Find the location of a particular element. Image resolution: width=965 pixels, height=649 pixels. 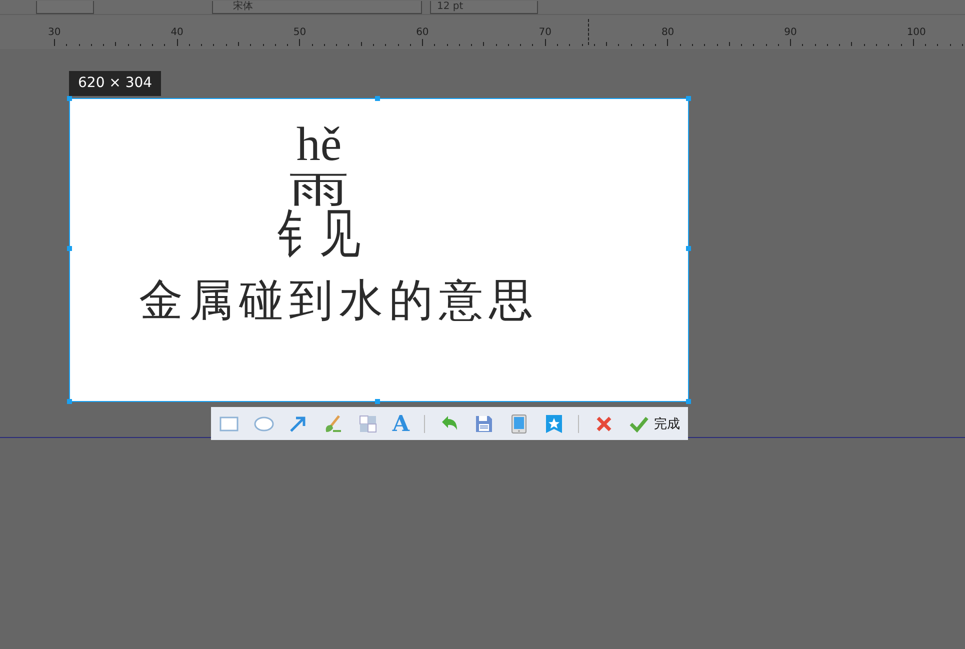

font-size-dropdown: 12 pt is located at coordinates (484, 7).